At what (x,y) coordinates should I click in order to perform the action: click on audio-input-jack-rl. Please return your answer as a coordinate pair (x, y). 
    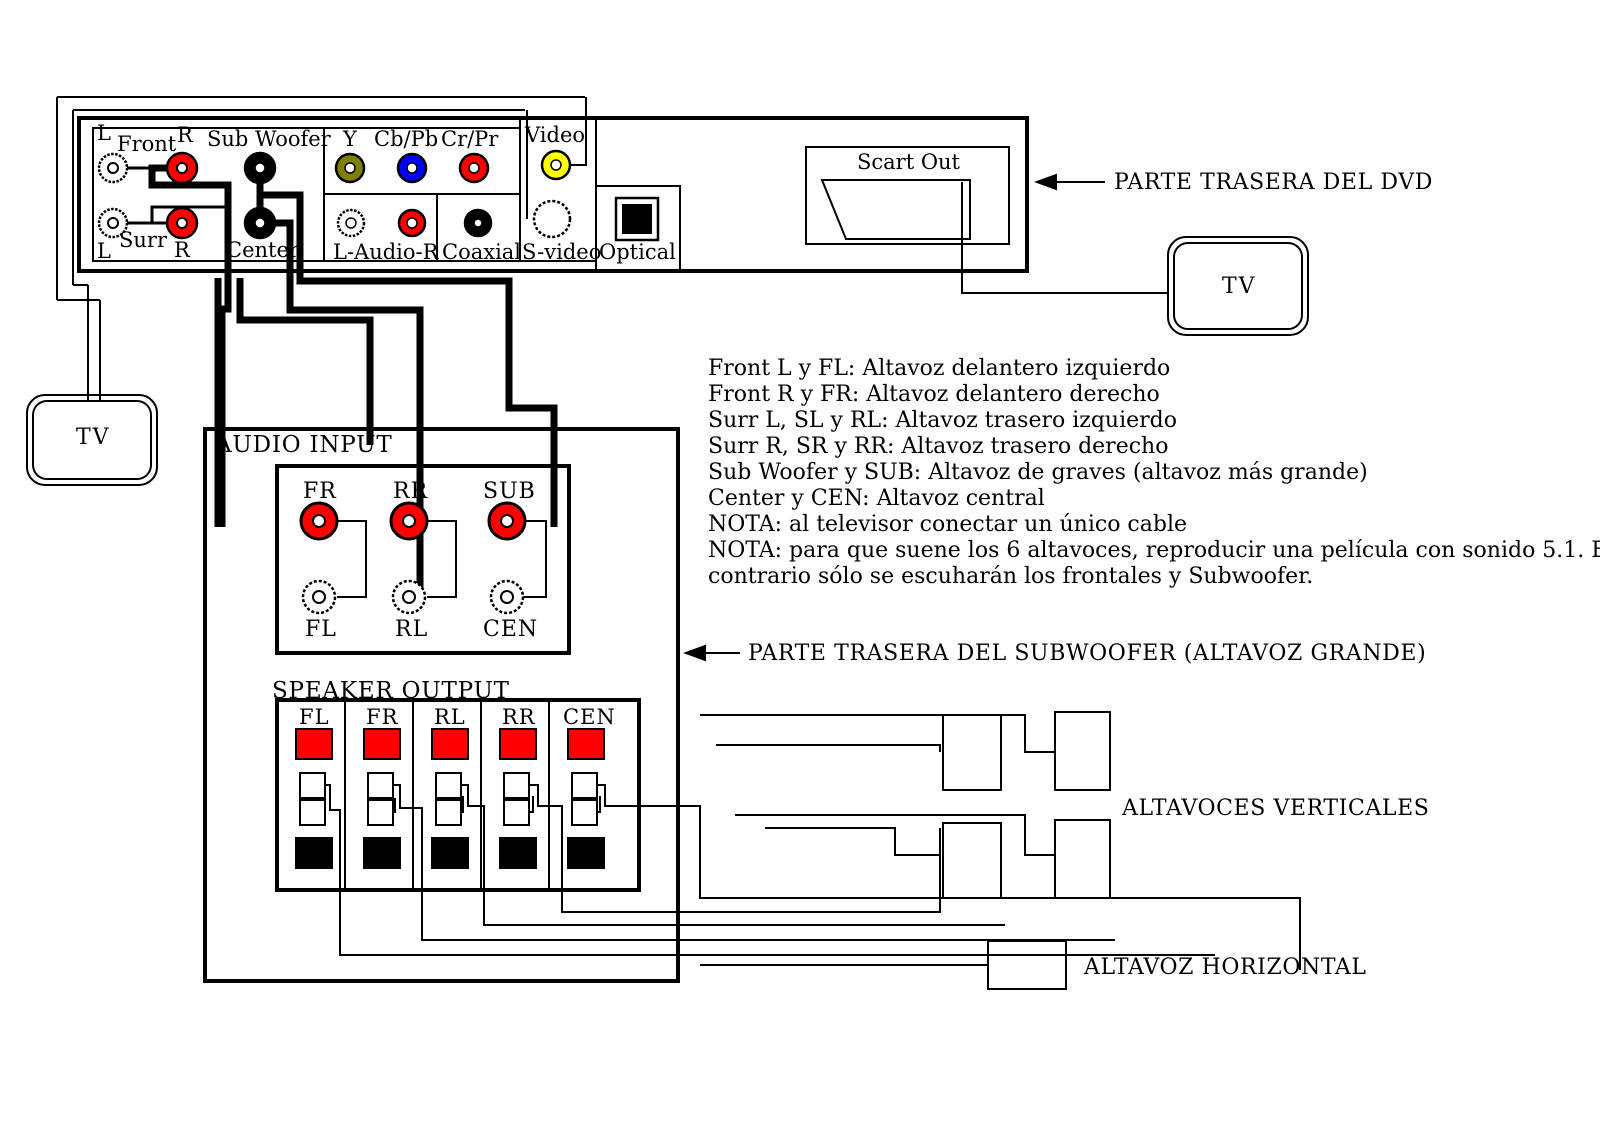
    Looking at the image, I should click on (409, 597).